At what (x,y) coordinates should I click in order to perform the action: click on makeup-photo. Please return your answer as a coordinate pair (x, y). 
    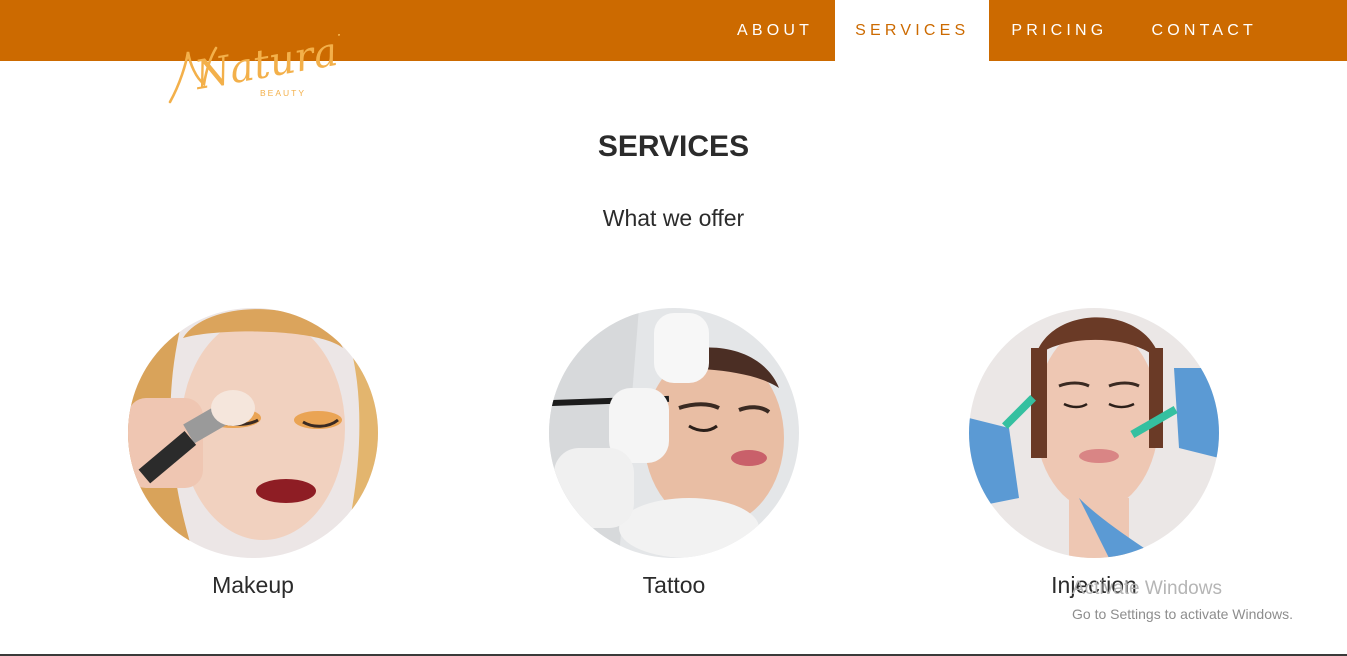
    Looking at the image, I should click on (253, 433).